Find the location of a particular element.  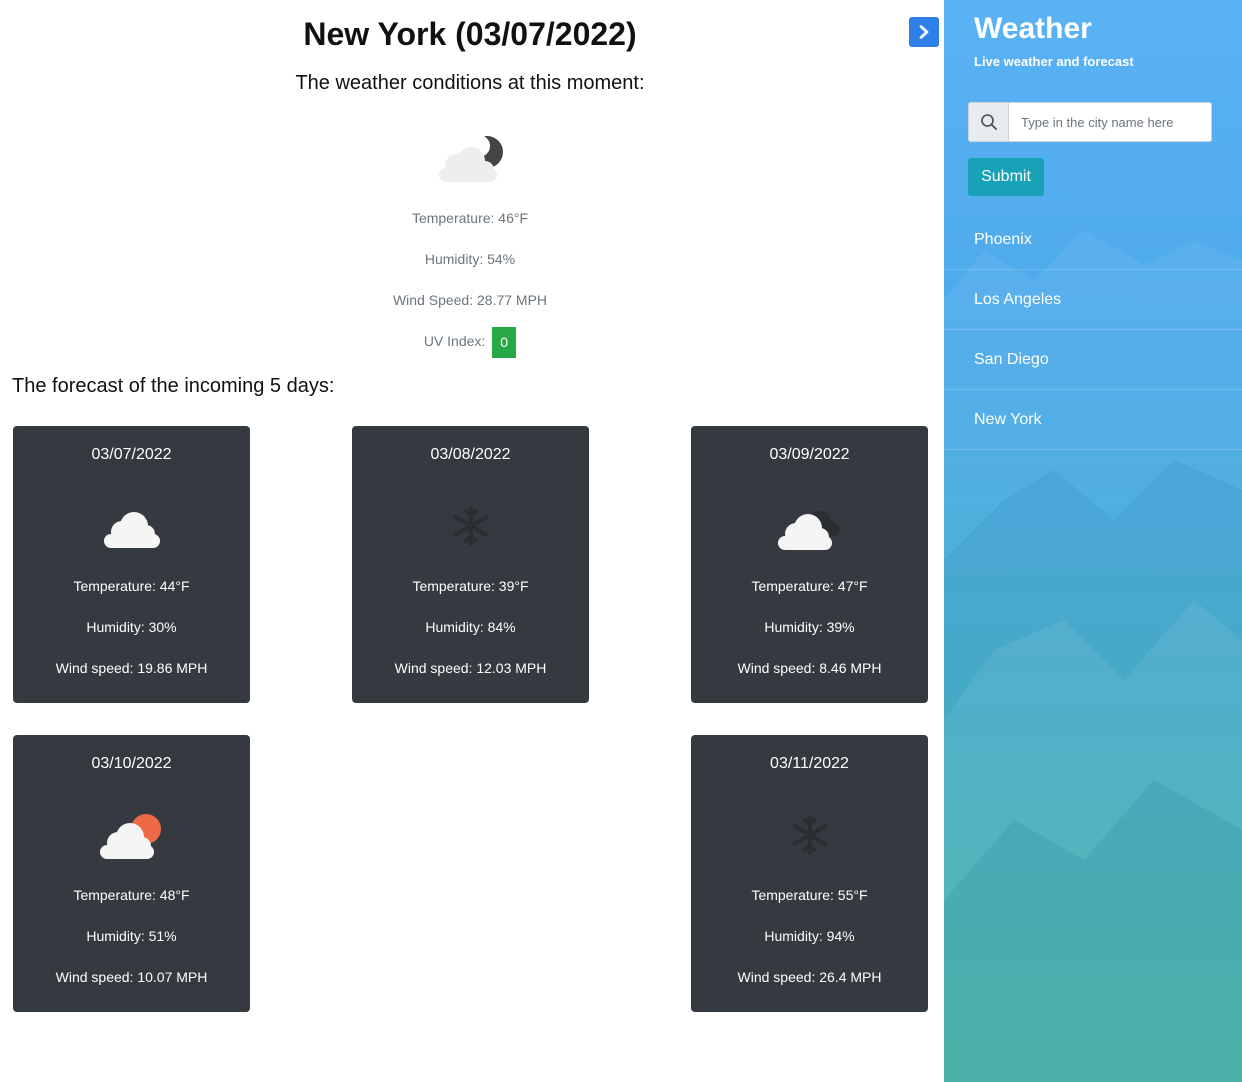

forecast-humidity: Humidity: 39% is located at coordinates (809, 627).